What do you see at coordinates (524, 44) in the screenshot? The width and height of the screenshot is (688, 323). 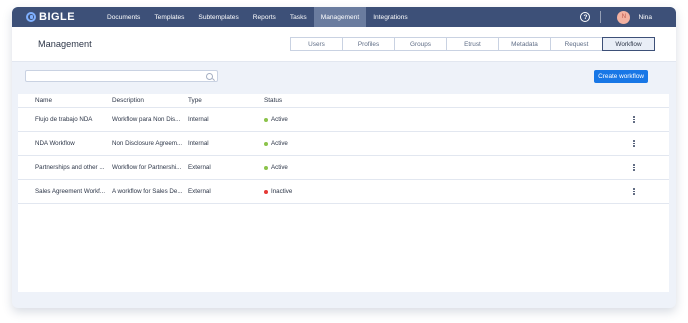 I see `tab-metadata: Metadata` at bounding box center [524, 44].